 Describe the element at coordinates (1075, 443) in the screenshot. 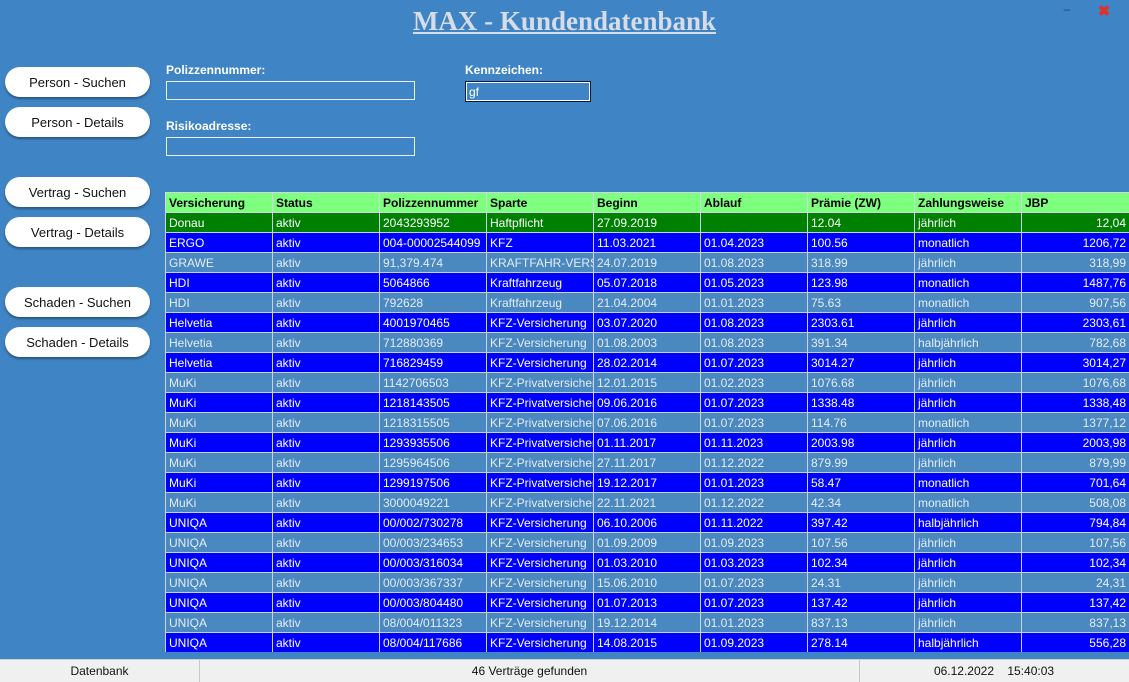

I see `table-cell: 2003,98` at that location.